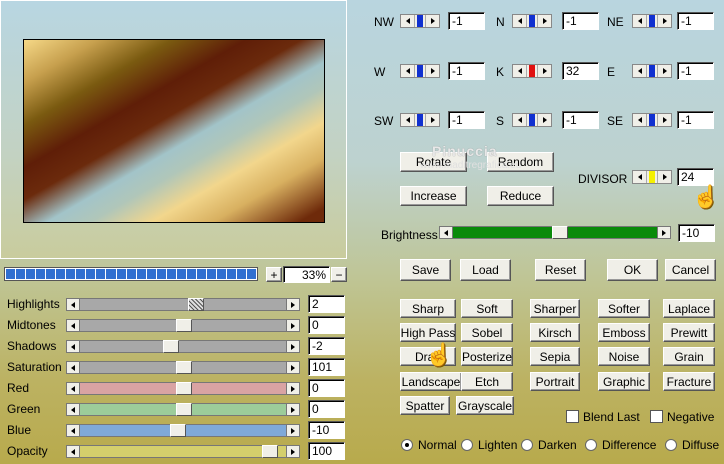  I want to click on slider-value-field: 2, so click(326, 304).